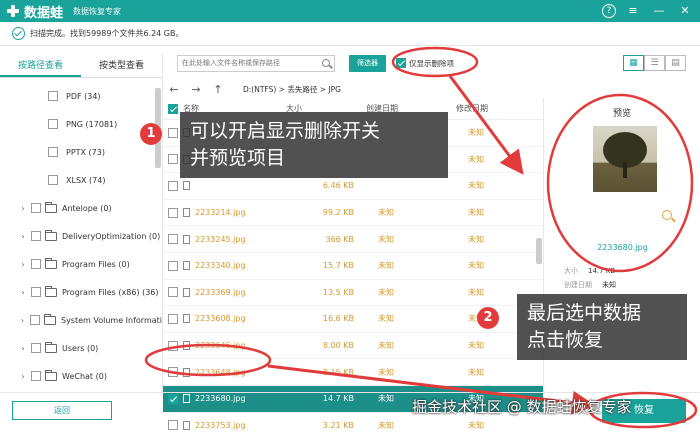  Describe the element at coordinates (238, 158) in the screenshot. I see `callout-1-line-2: 并预览项目` at that location.